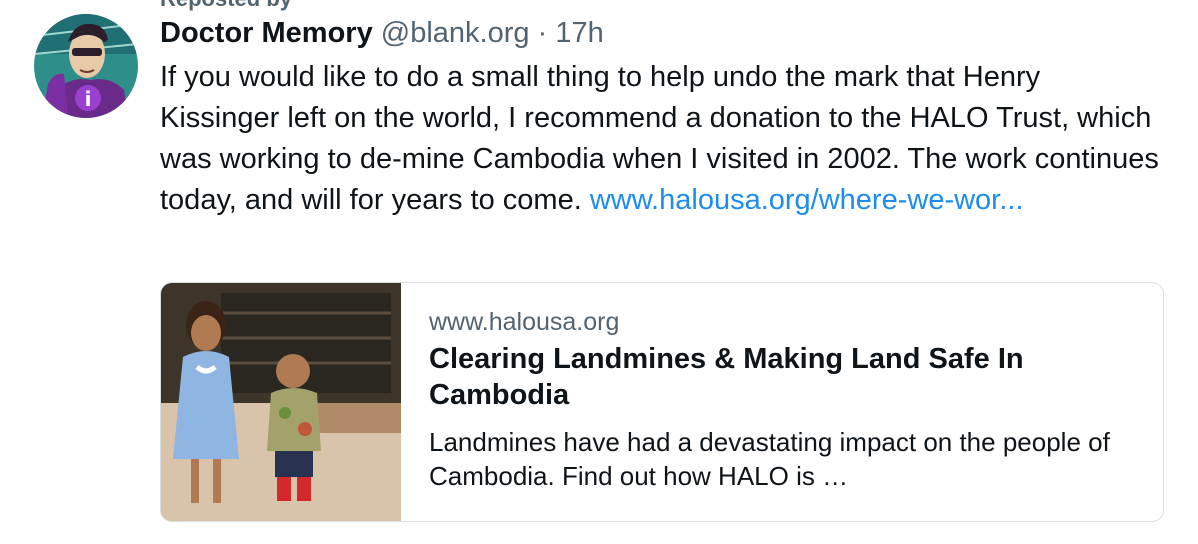  I want to click on repost-label: Reposted by, so click(226, 5).